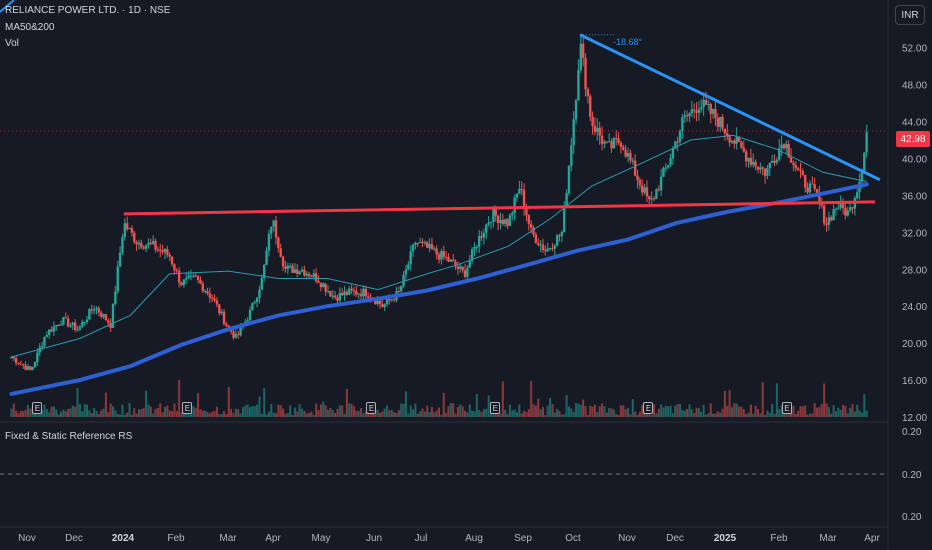 The width and height of the screenshot is (932, 550). I want to click on x-tick-label: Apr, so click(872, 538).